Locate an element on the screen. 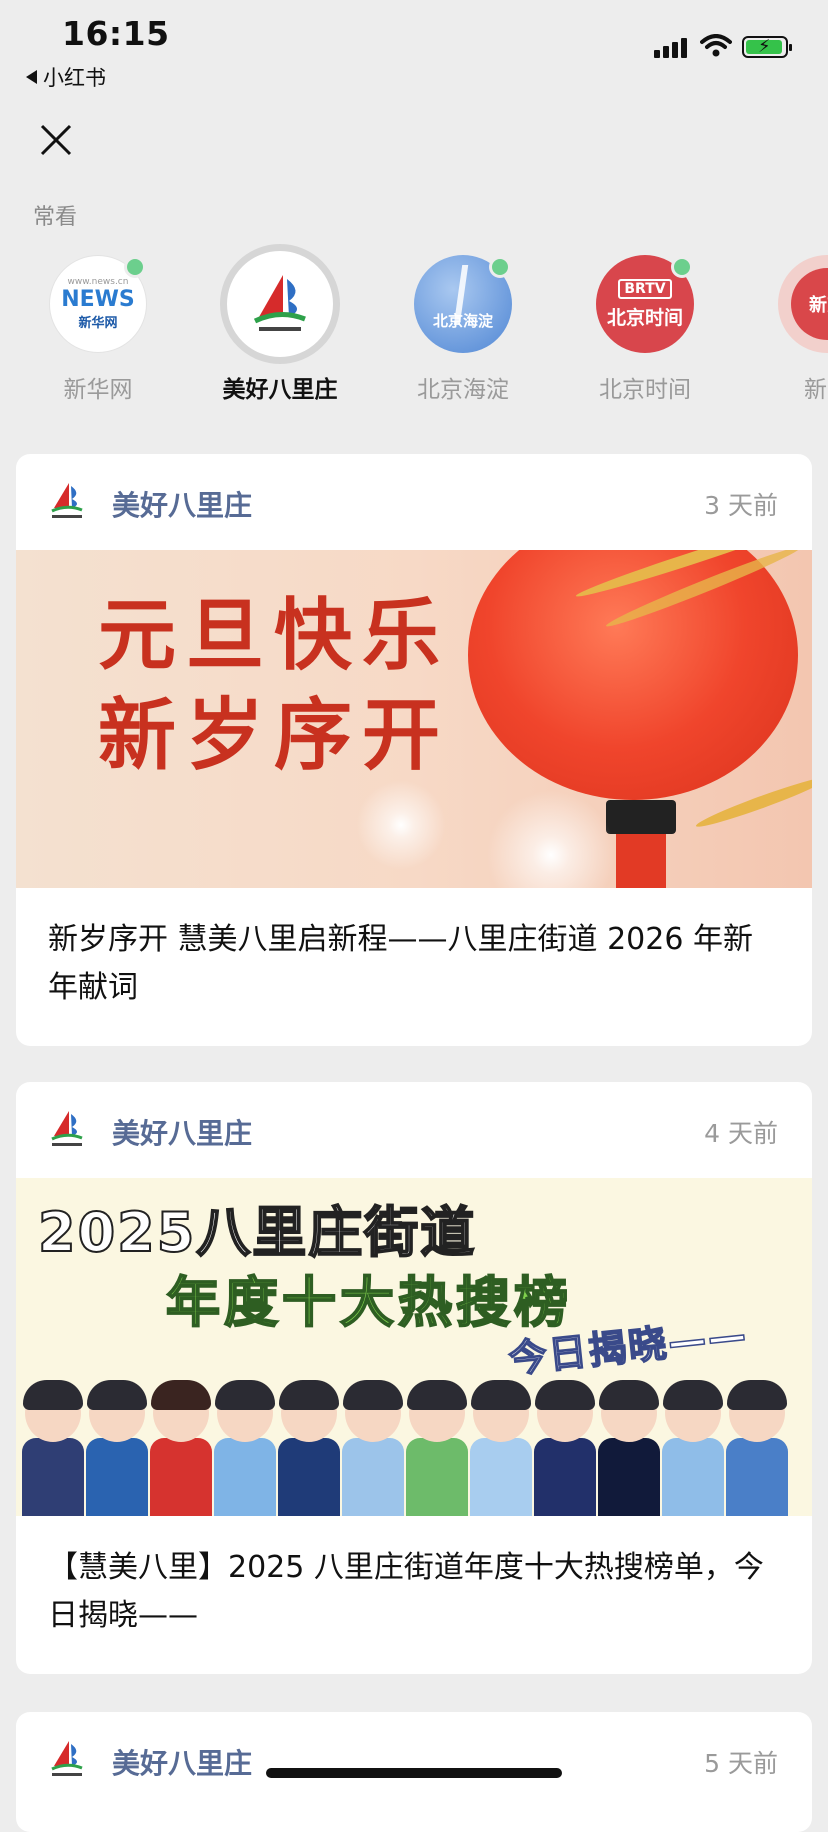  xinjing-avatar: 新京 is located at coordinates (803, 304).